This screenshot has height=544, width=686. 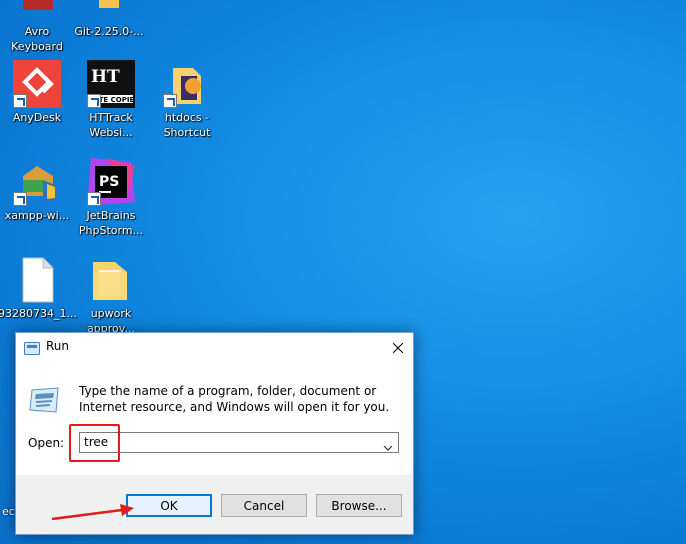 What do you see at coordinates (8, 511) in the screenshot?
I see `desktop-icon-label-partial: ec` at bounding box center [8, 511].